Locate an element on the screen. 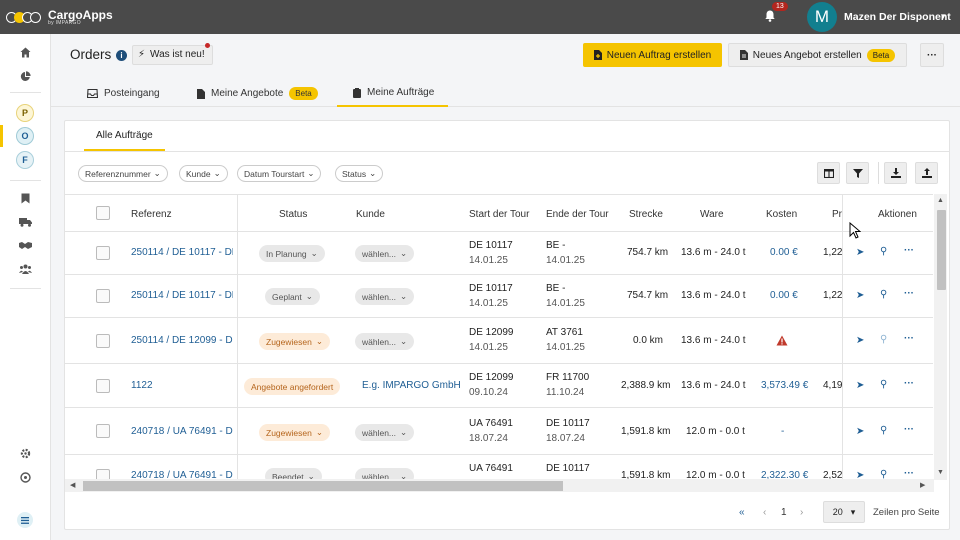 The image size is (960, 540). download-button is located at coordinates (895, 173).